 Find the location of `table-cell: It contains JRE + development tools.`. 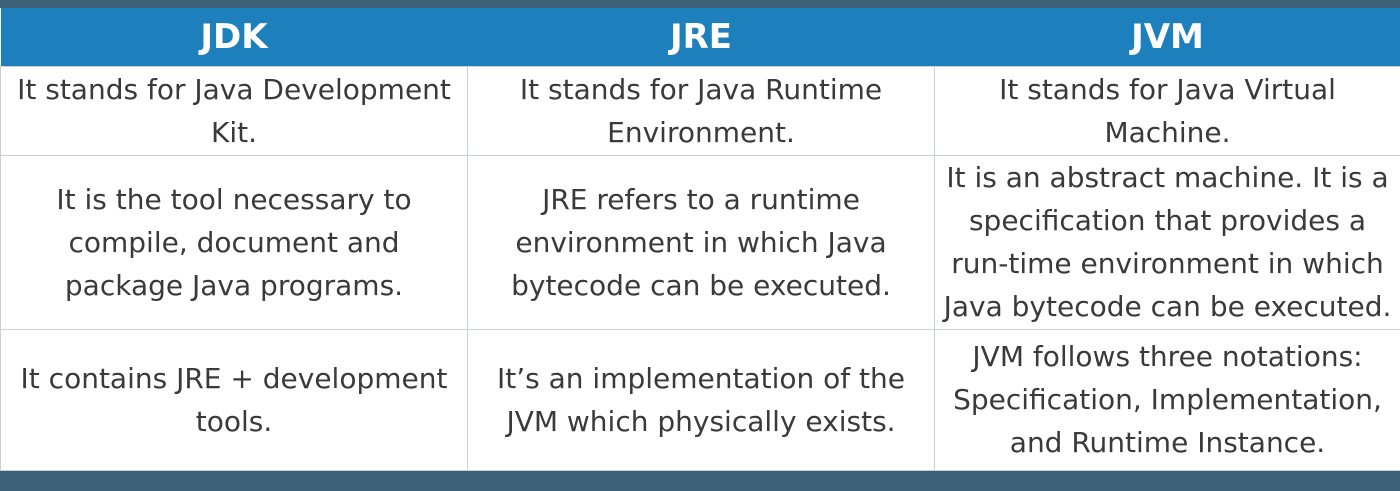

table-cell: It contains JRE + development tools. is located at coordinates (234, 400).